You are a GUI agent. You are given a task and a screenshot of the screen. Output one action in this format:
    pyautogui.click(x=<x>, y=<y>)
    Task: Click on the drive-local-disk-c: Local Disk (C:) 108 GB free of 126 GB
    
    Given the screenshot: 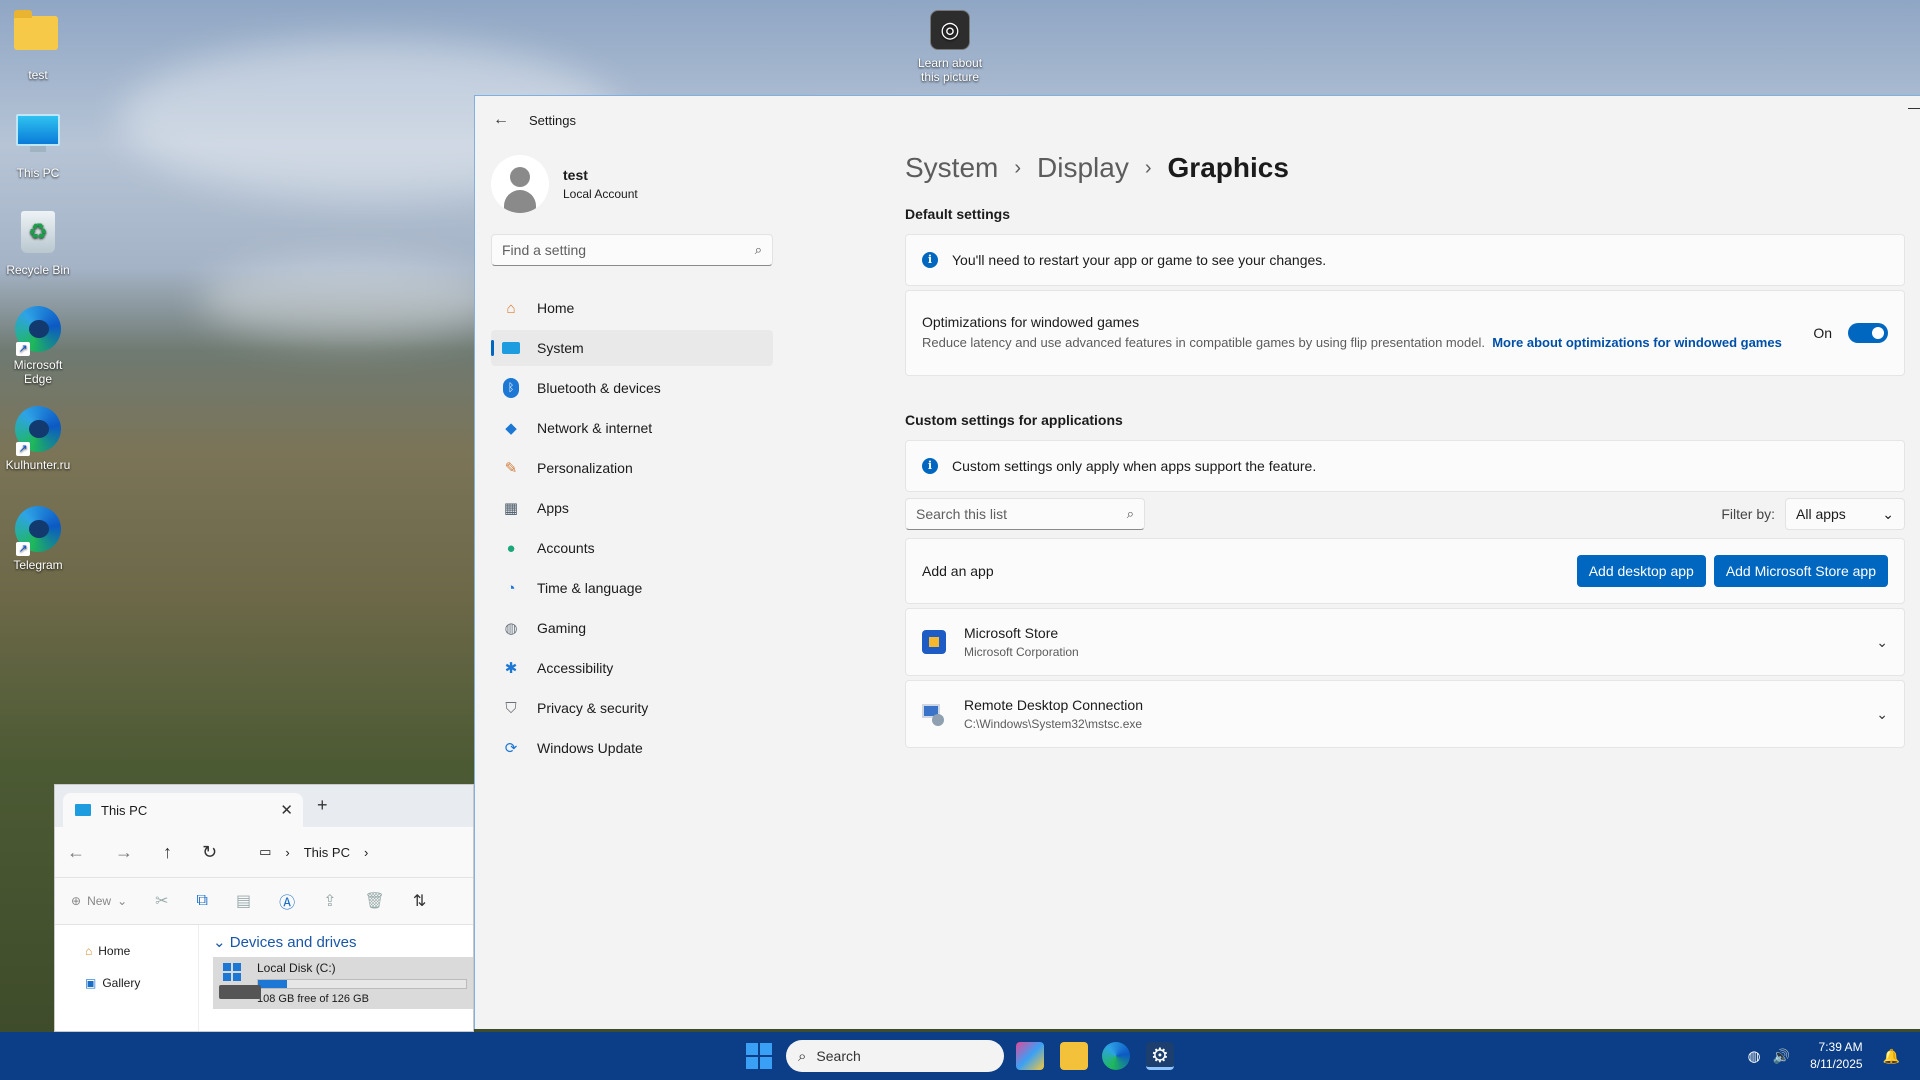 What is the action you would take?
    pyautogui.click(x=343, y=983)
    